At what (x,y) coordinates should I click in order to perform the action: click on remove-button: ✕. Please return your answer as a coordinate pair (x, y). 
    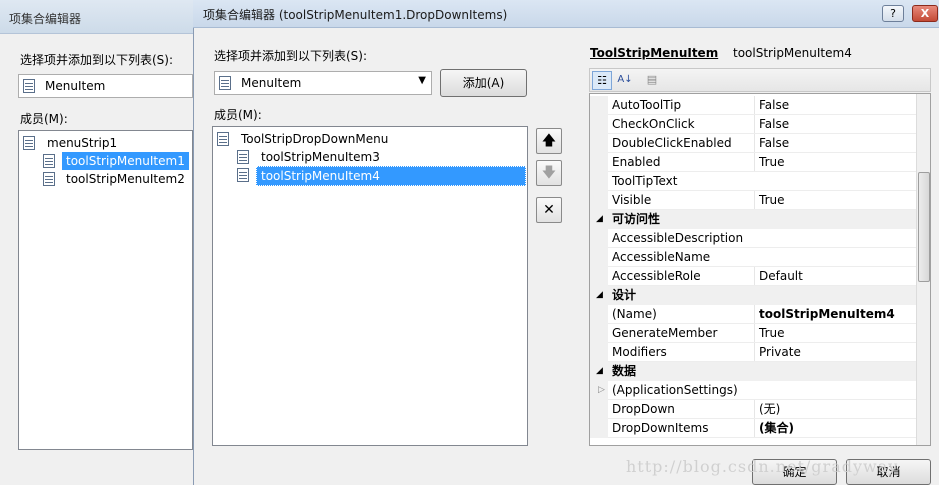
    Looking at the image, I should click on (549, 210).